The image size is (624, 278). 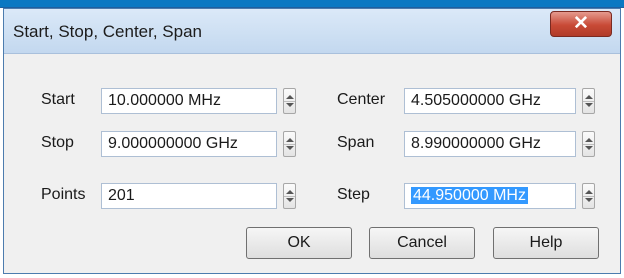 What do you see at coordinates (588, 101) in the screenshot?
I see `center-spinner` at bounding box center [588, 101].